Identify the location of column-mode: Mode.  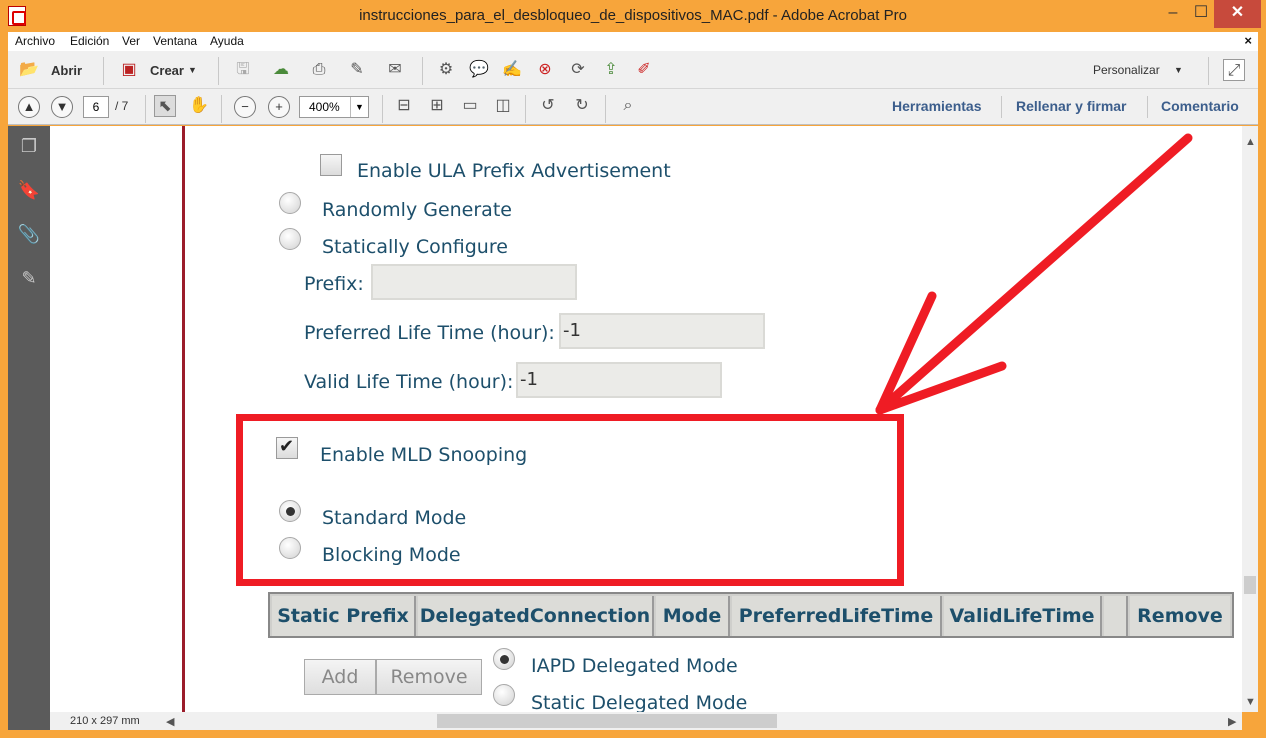
(693, 616).